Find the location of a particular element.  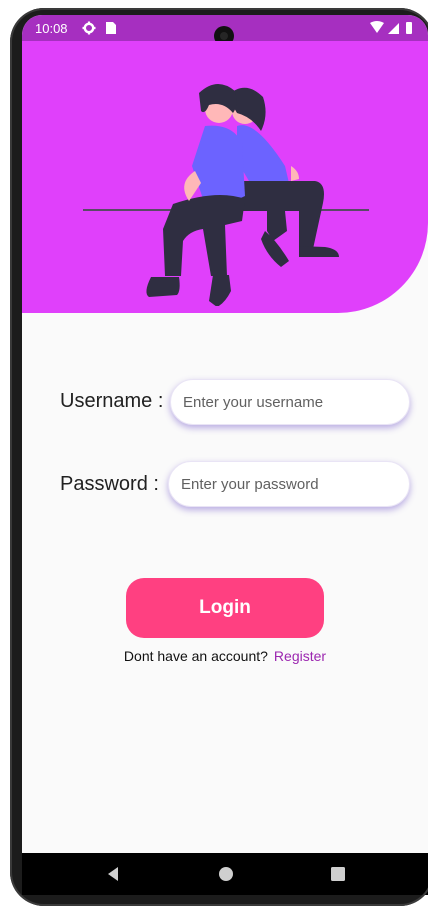

password-row: Password : is located at coordinates (225, 485).